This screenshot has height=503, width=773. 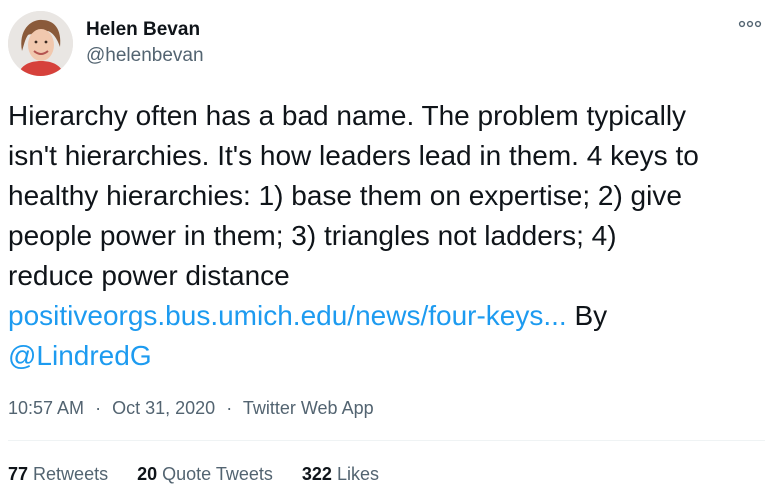 I want to click on retweets-stat: 77 Retweets, so click(x=60, y=474).